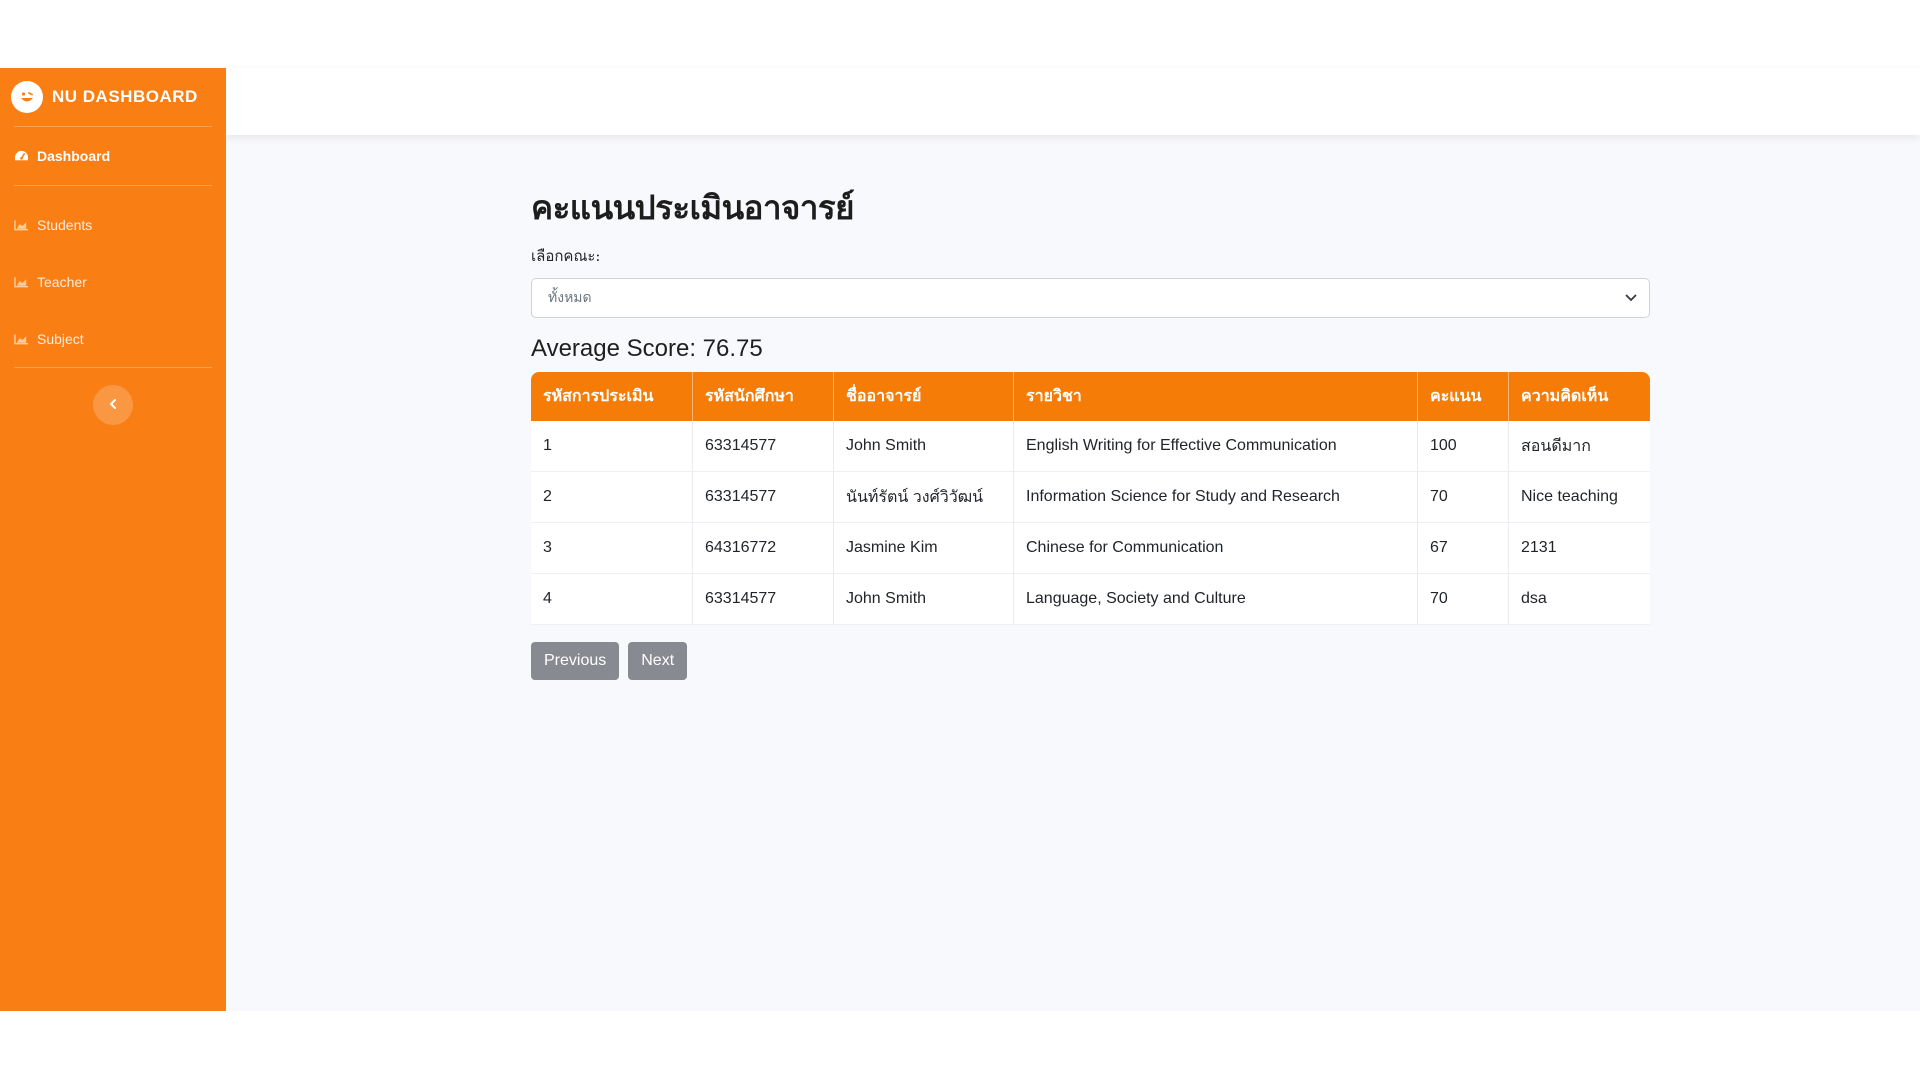  I want to click on table-cell: 2, so click(612, 497).